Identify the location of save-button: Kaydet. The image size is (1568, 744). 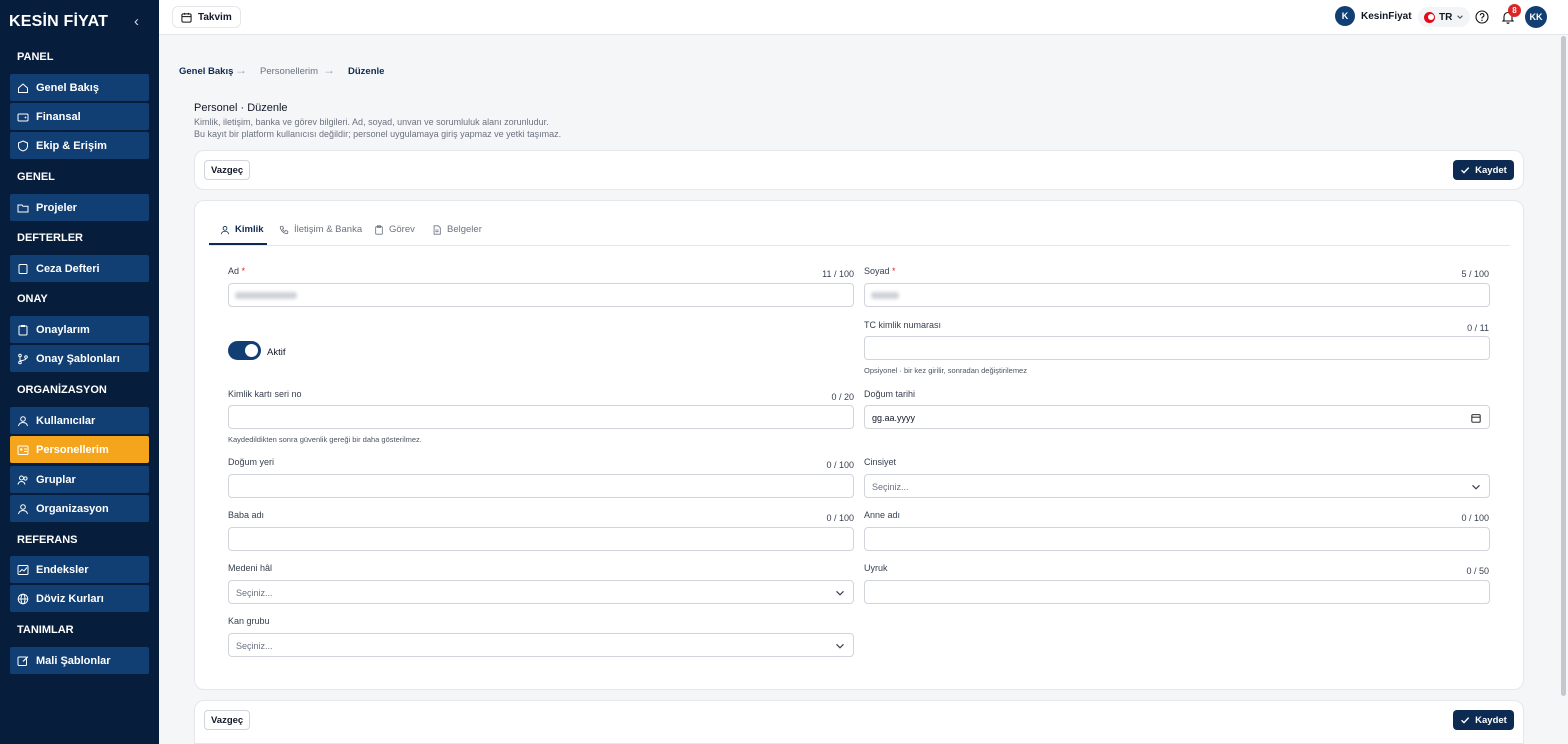
(1483, 170).